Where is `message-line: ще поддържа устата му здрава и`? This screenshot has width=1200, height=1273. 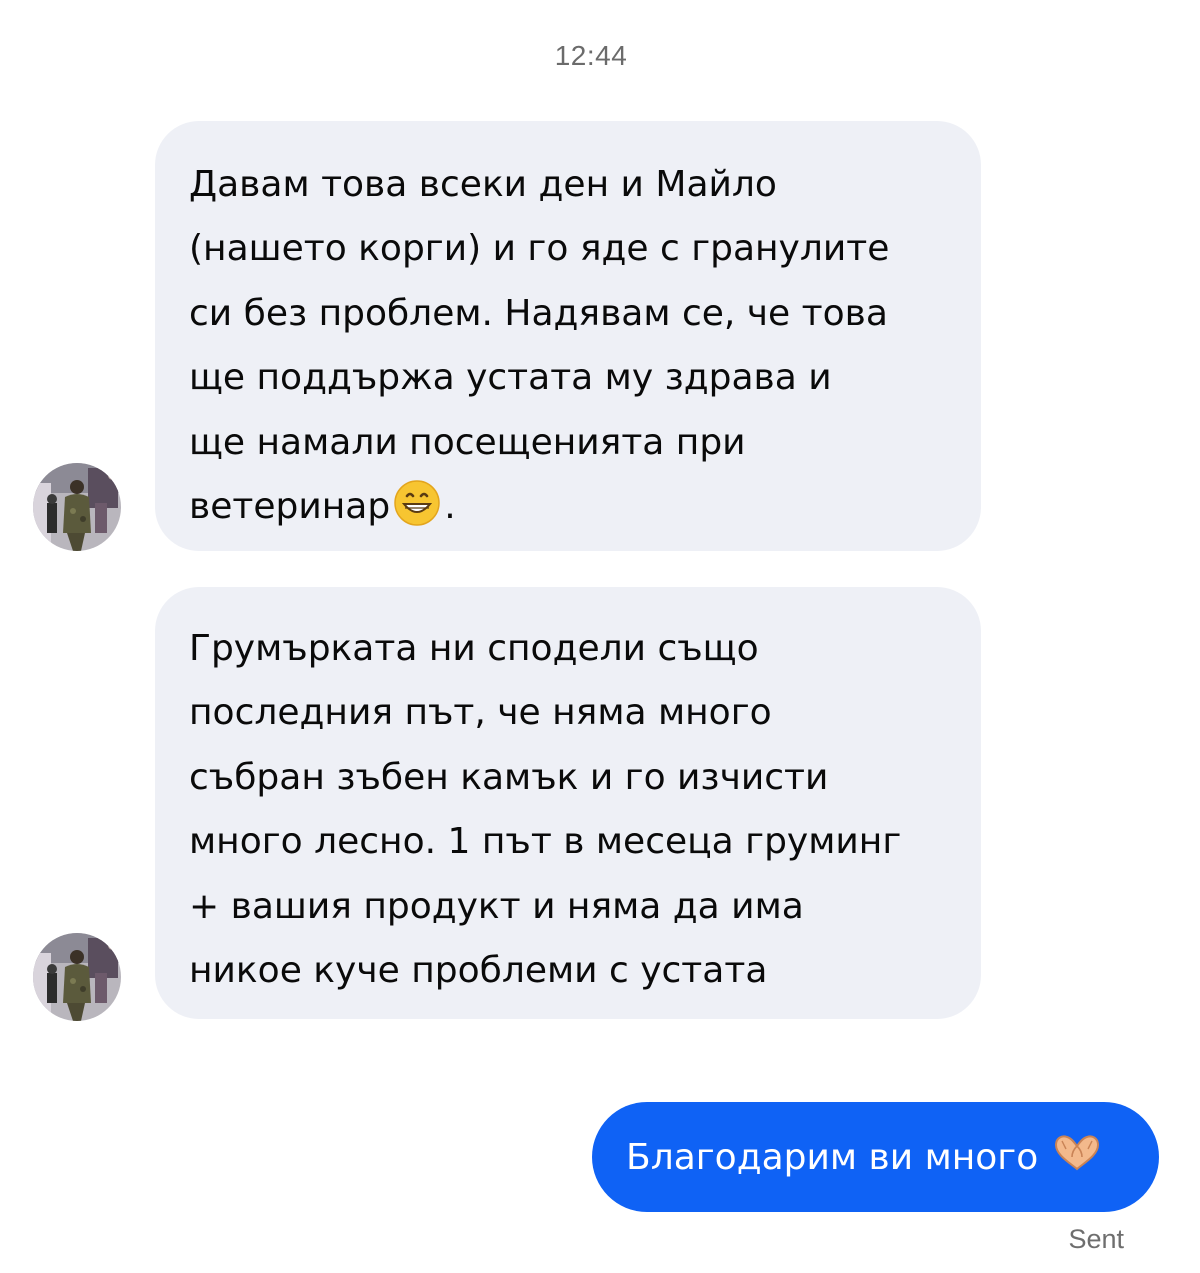 message-line: ще поддържа устата му здрава и is located at coordinates (510, 378).